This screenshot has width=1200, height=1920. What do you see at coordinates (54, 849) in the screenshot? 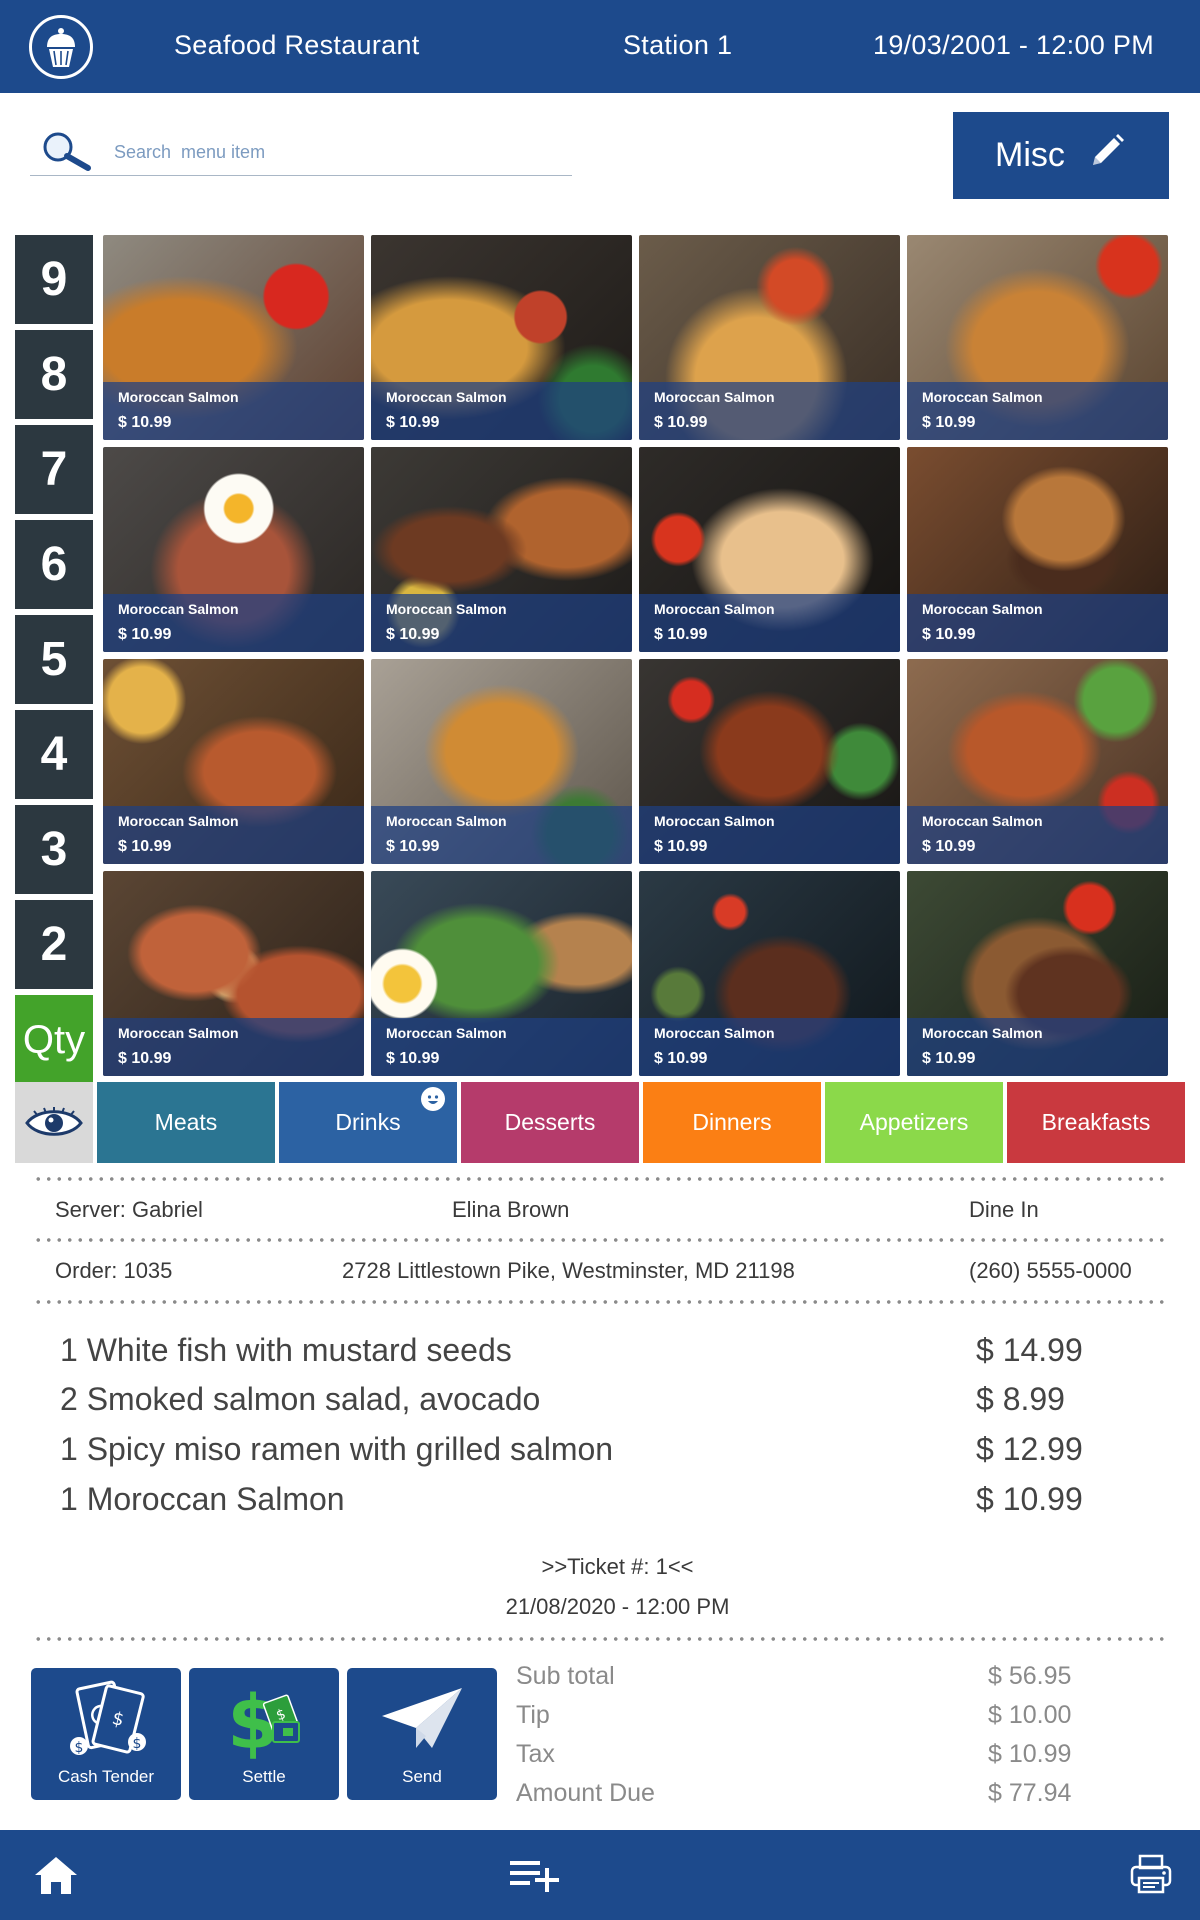
I see `qty-3: 3` at bounding box center [54, 849].